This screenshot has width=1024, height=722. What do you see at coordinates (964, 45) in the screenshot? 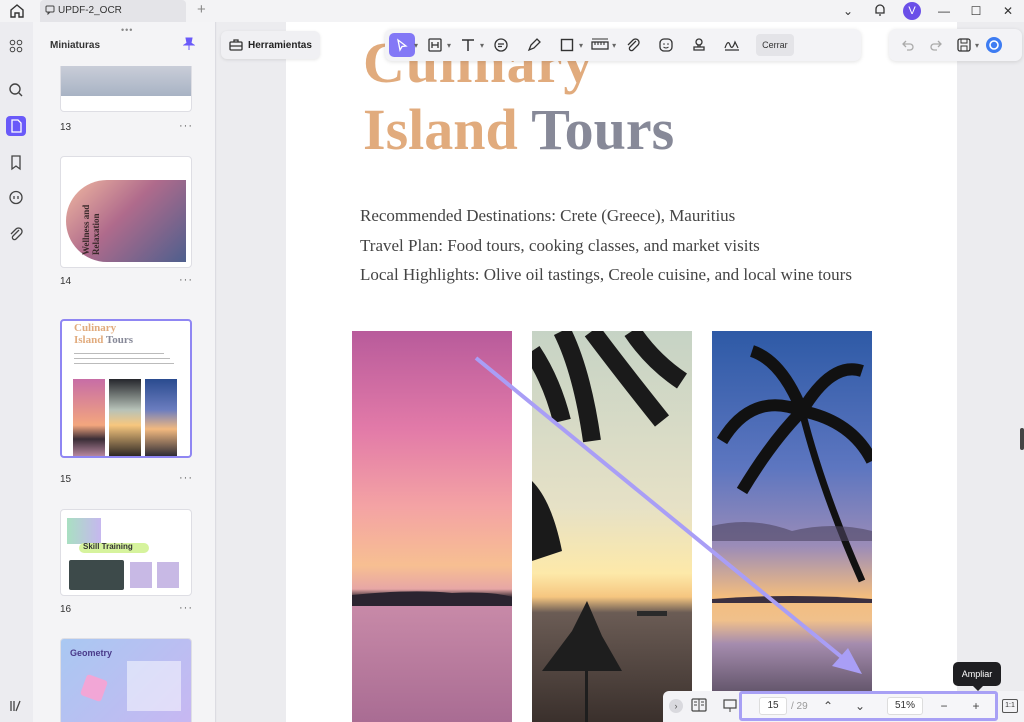
I see `save-icon` at bounding box center [964, 45].